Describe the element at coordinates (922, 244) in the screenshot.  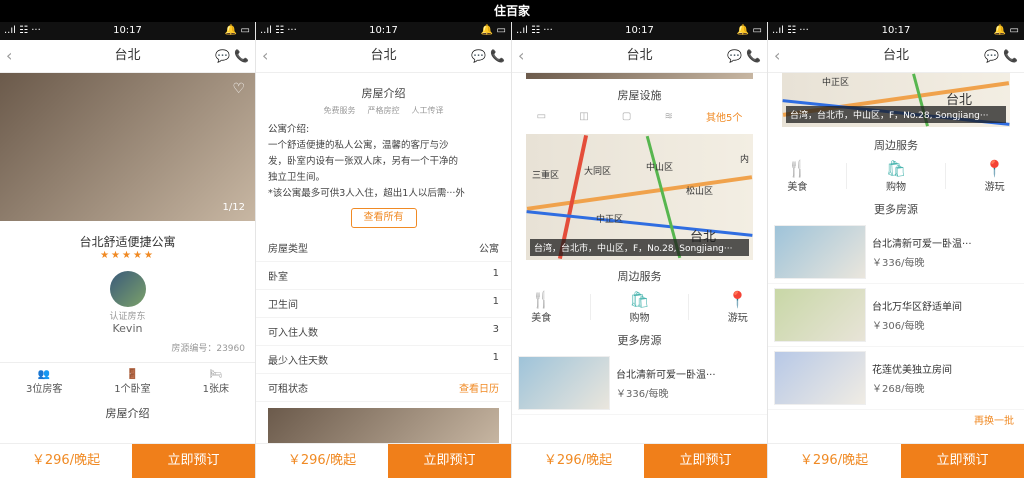
I see `listing-title: 台北清新可爱一卧温···` at that location.